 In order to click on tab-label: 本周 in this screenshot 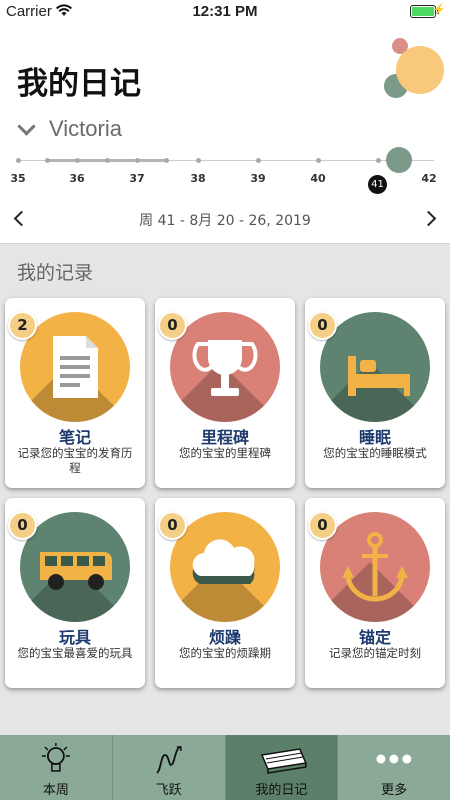, I will do `click(55, 790)`.